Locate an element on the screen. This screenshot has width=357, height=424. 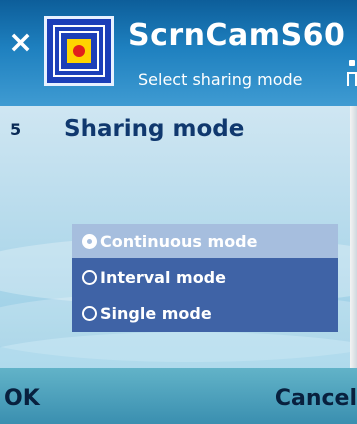
page-heading: Sharing mode is located at coordinates (154, 129).